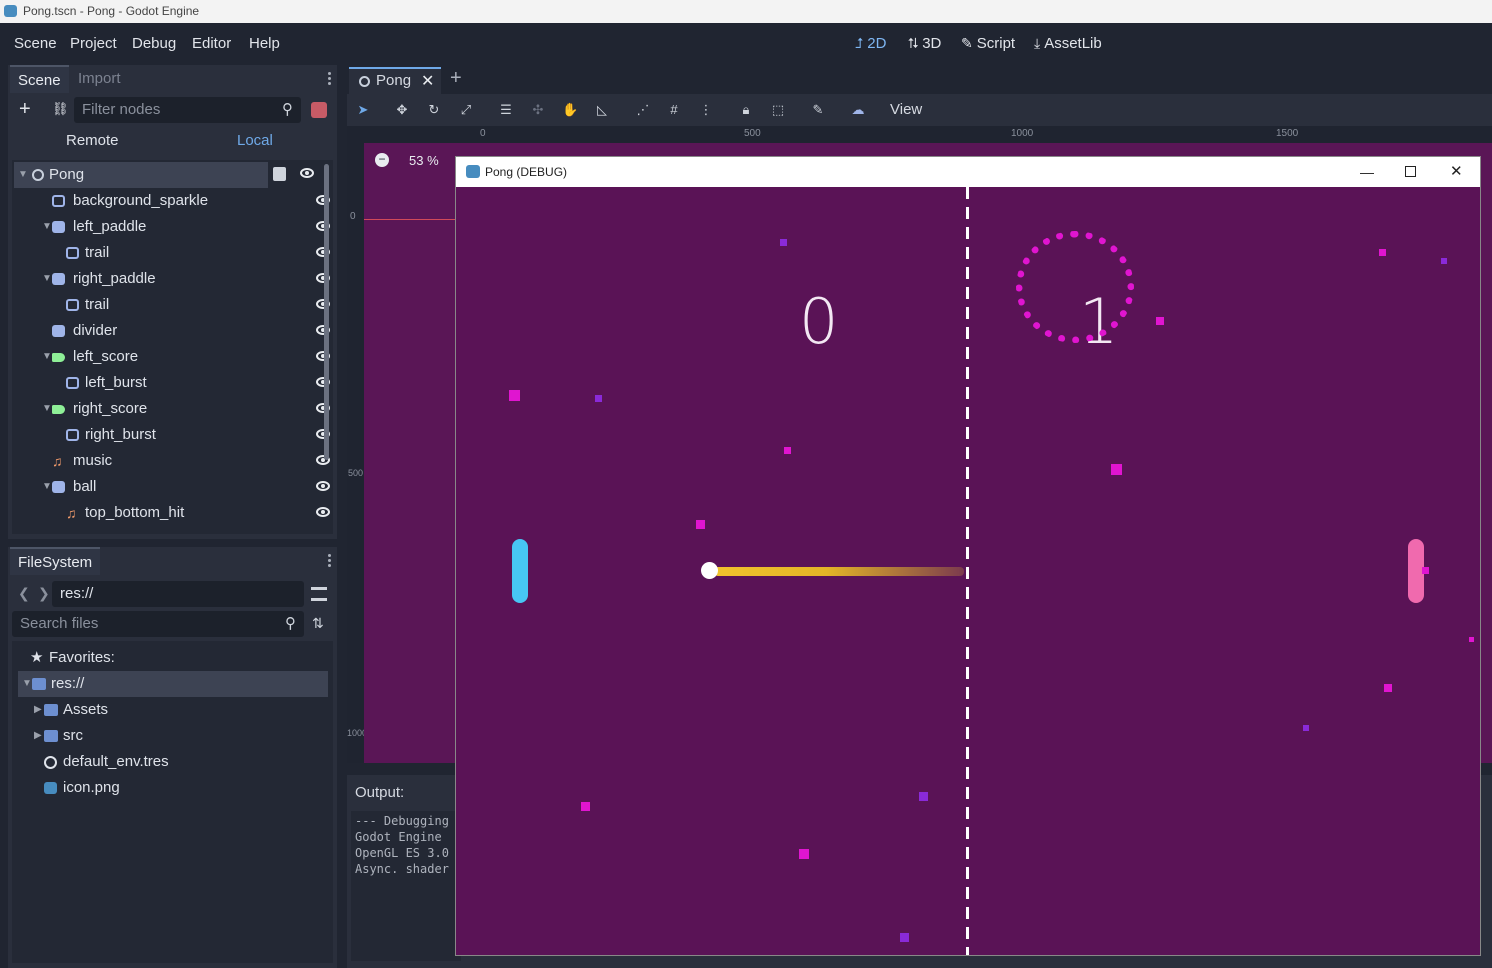 The width and height of the screenshot is (1492, 968). Describe the element at coordinates (174, 710) in the screenshot. I see `file-item-assets: ▶ Assets` at that location.